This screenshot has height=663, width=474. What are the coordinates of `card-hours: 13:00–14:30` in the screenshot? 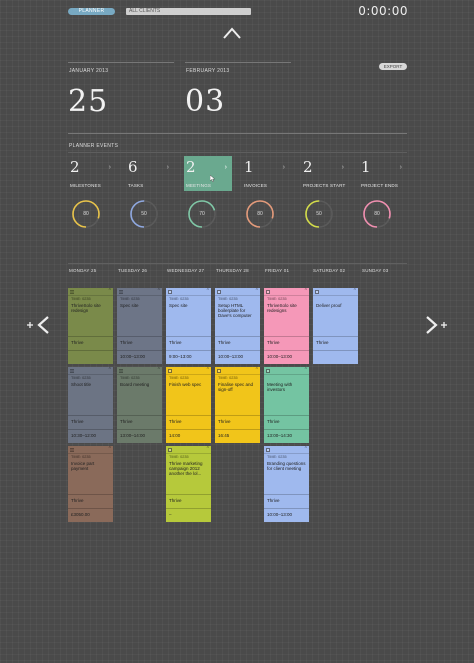 It's located at (280, 435).